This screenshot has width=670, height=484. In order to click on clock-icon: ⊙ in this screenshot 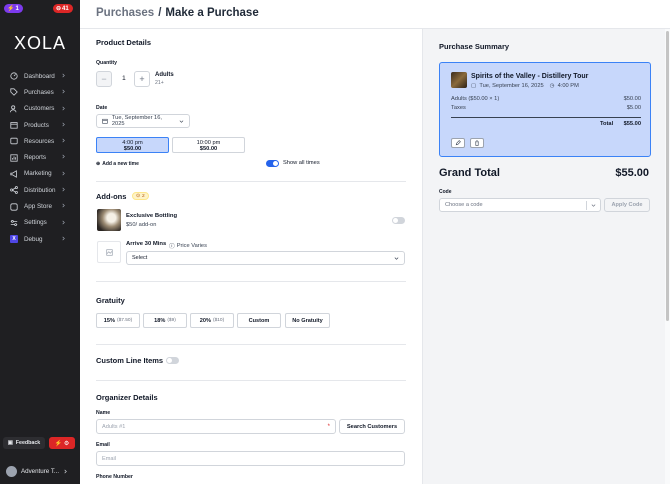, I will do `click(138, 196)`.